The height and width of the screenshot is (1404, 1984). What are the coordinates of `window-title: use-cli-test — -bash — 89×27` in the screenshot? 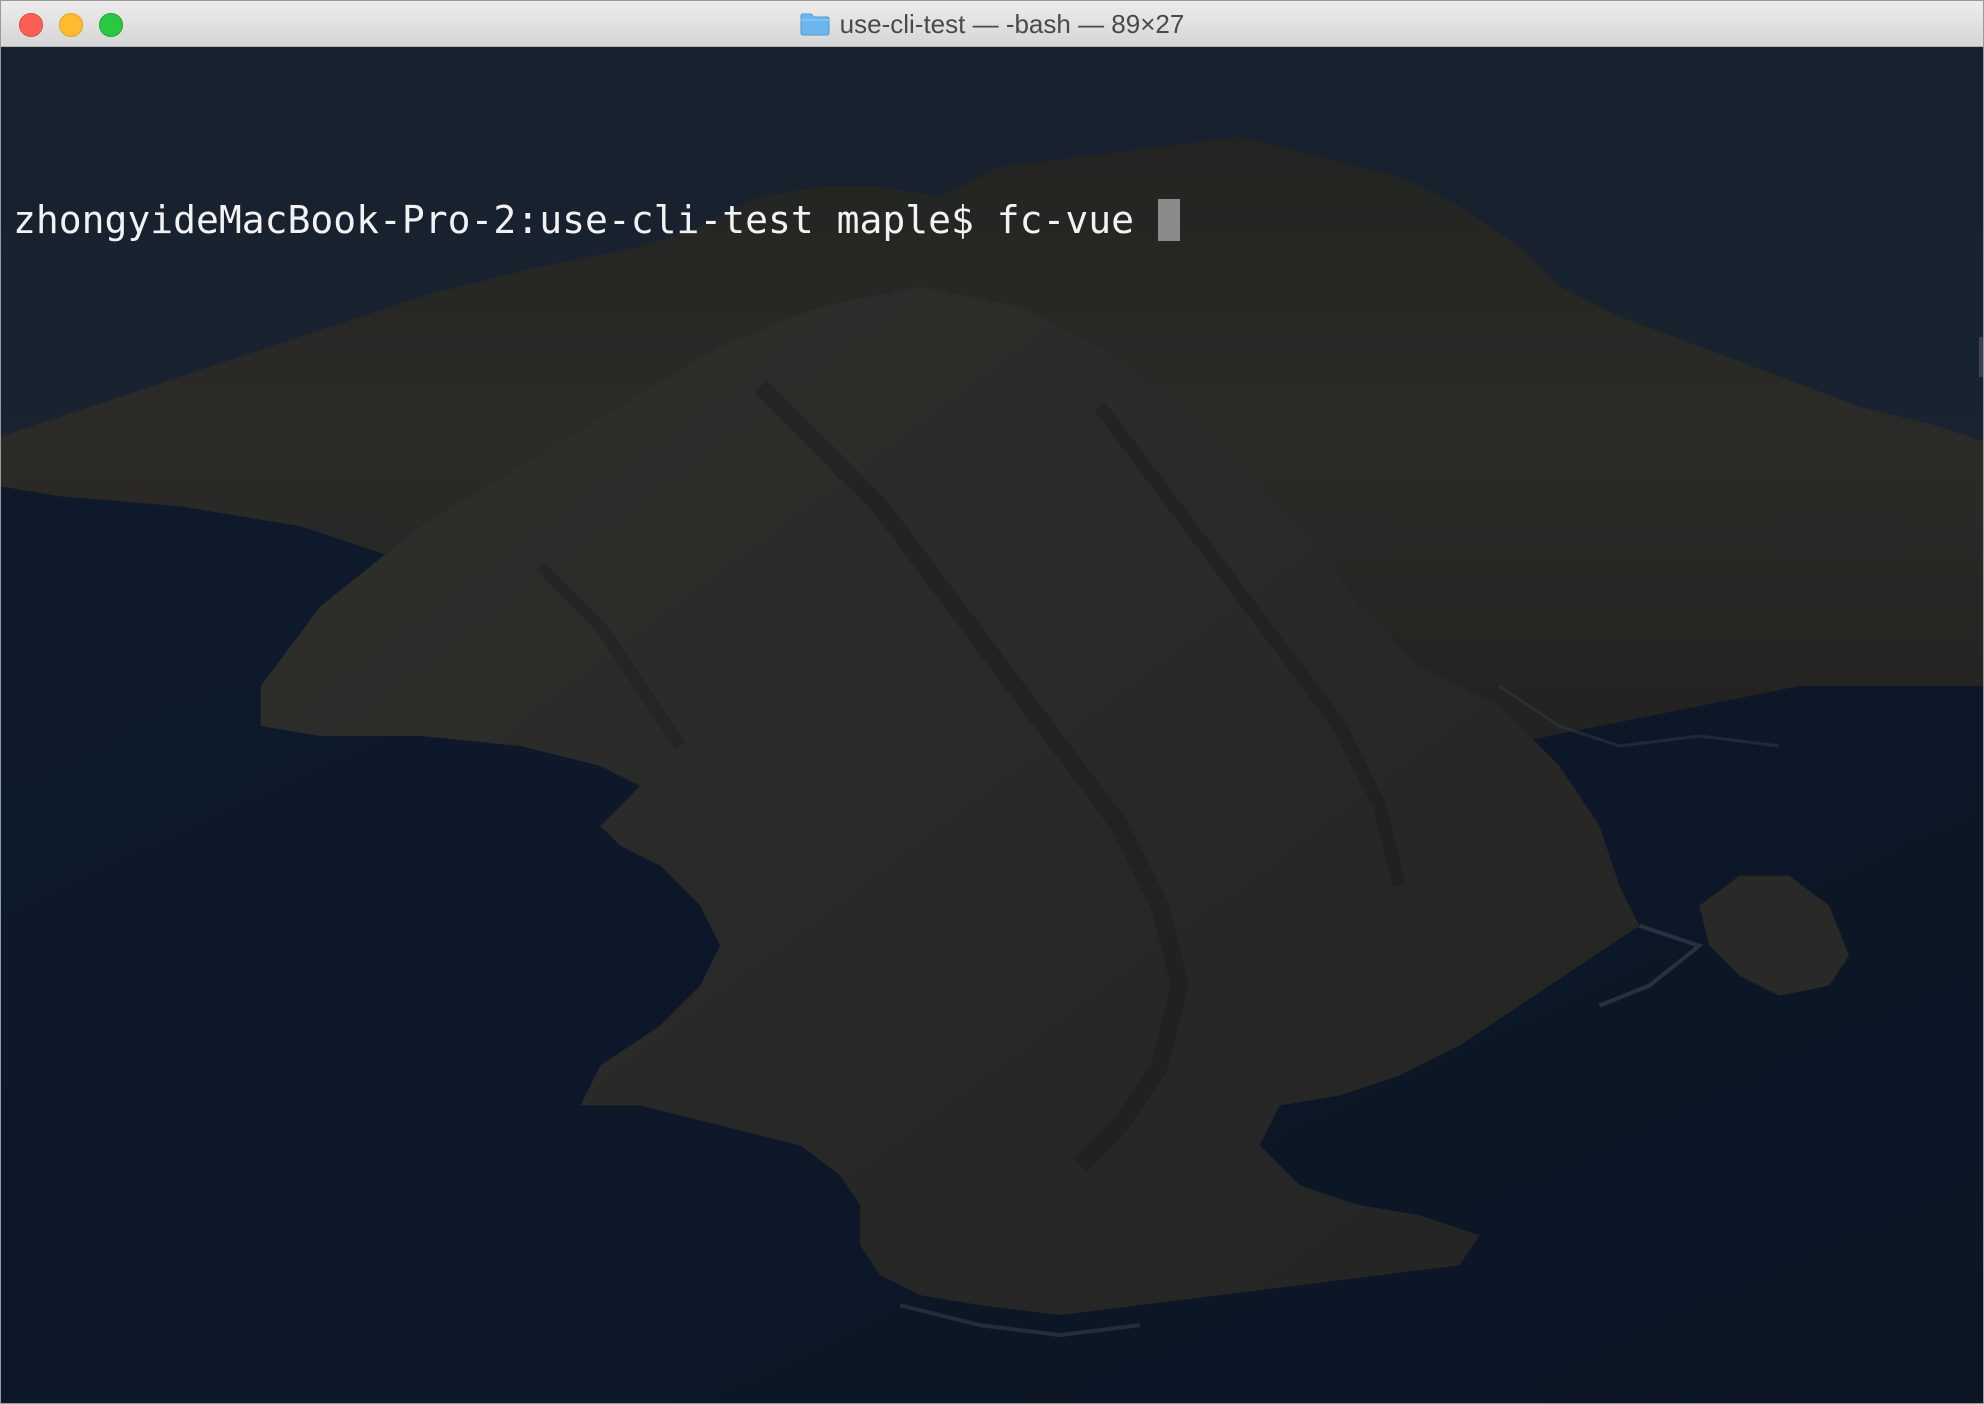 It's located at (1012, 23).